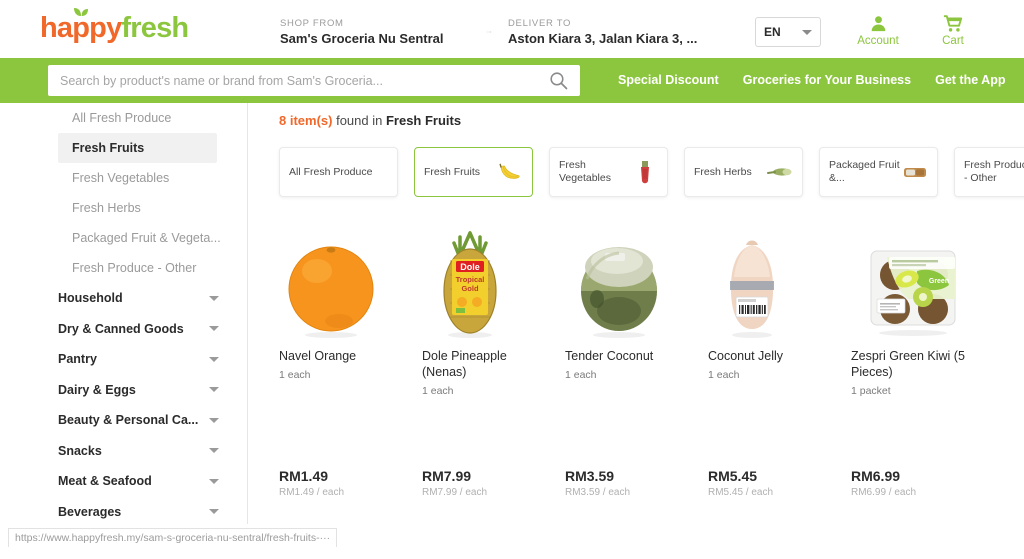 This screenshot has height=559, width=1024. Describe the element at coordinates (970, 80) in the screenshot. I see `nav-link-get-the-app: Get the App` at that location.